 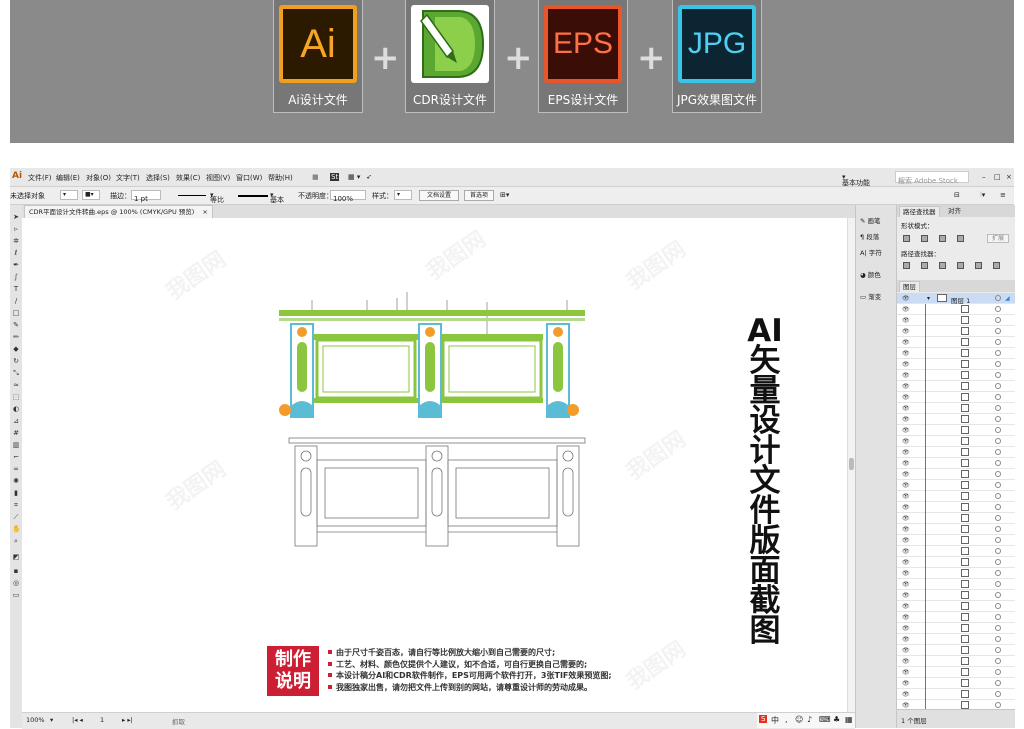 I want to click on scroll-thumb, so click(x=851, y=464).